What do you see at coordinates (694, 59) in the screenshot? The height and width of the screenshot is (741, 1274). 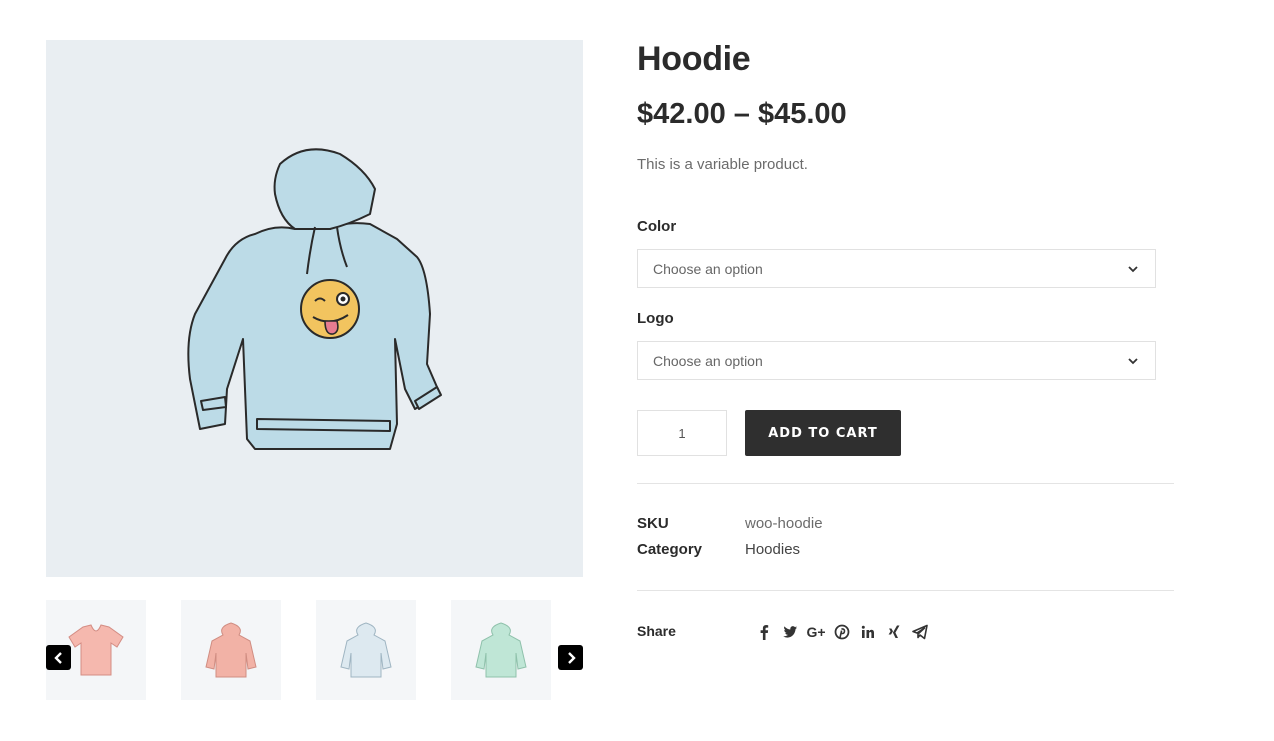 I see `product-title: Hoodie` at bounding box center [694, 59].